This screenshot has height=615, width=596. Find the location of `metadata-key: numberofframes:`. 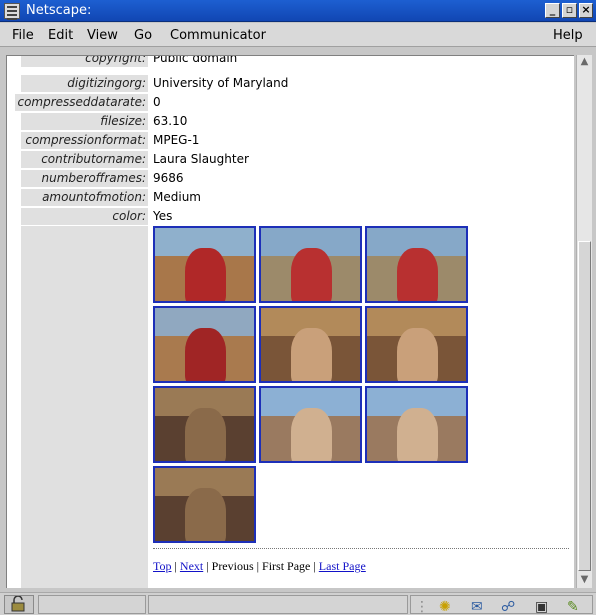

metadata-key: numberofframes: is located at coordinates (84, 178).